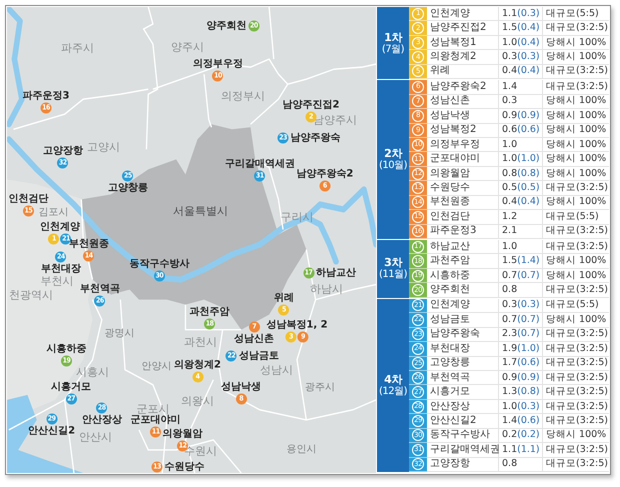 This screenshot has height=487, width=620. What do you see at coordinates (60, 269) in the screenshot?
I see `site-label: 부천대장` at bounding box center [60, 269].